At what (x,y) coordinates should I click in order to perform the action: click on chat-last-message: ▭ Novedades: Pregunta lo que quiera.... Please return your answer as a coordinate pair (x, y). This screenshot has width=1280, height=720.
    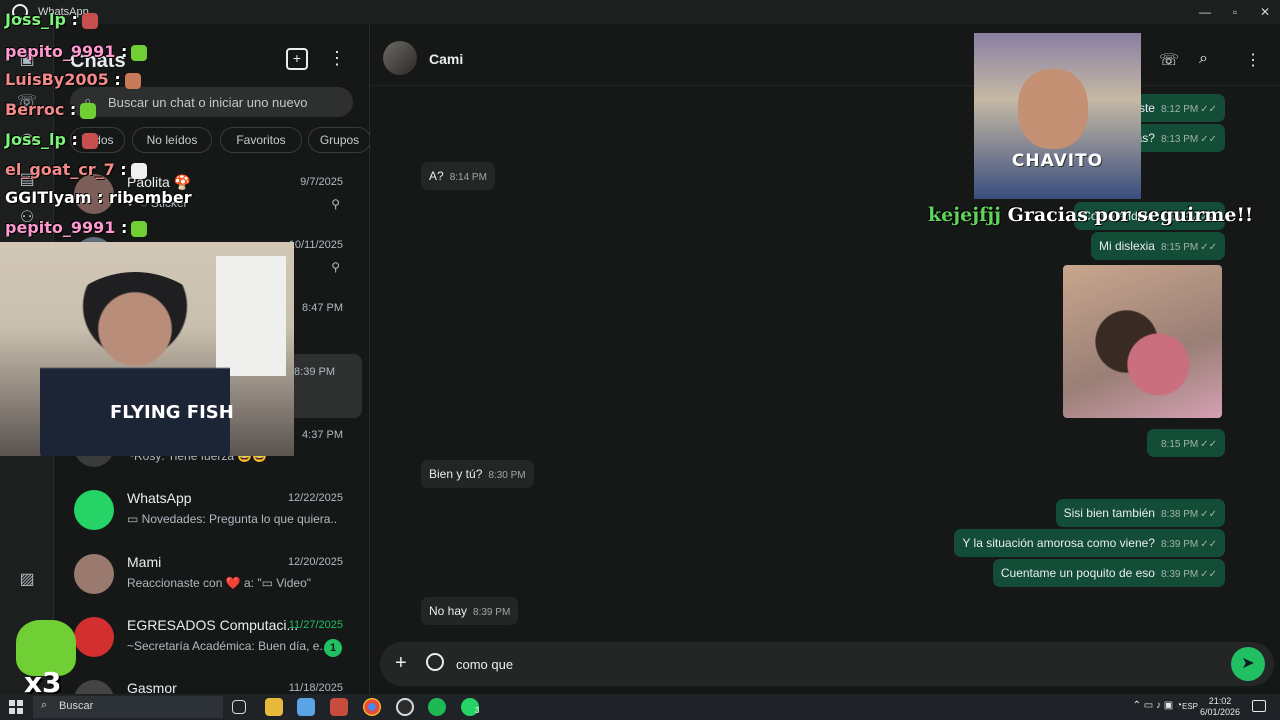
    Looking at the image, I should click on (232, 519).